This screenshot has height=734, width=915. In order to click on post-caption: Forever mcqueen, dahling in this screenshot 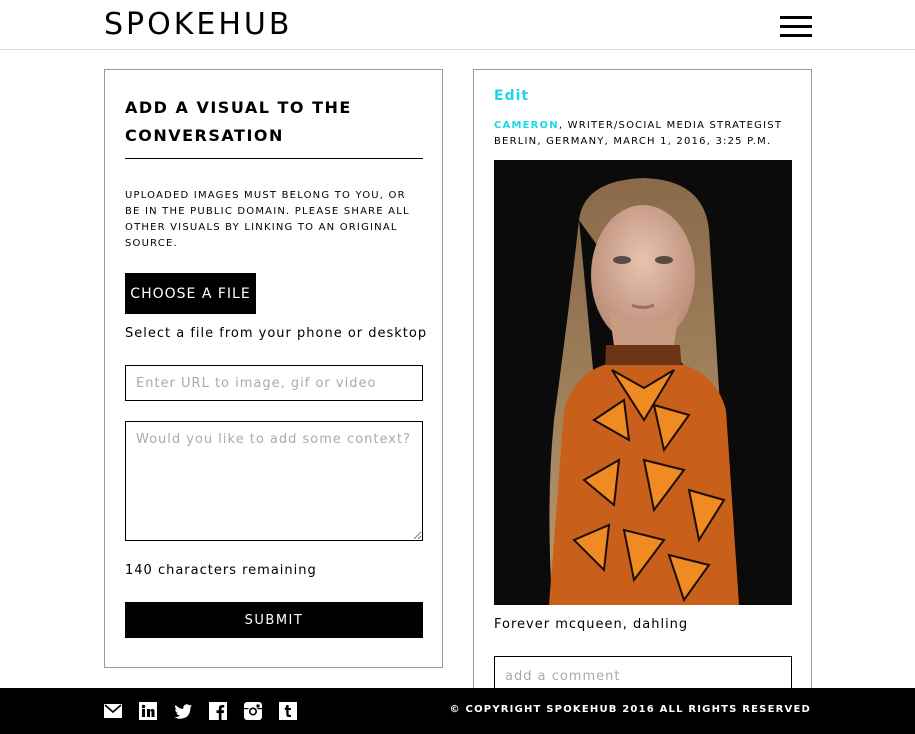, I will do `click(591, 624)`.